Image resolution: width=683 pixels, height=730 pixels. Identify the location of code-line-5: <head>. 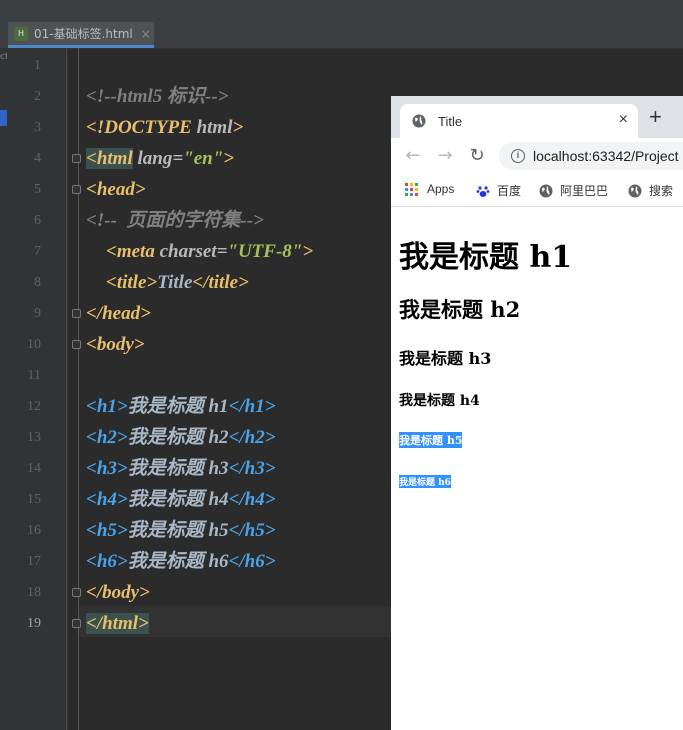
(116, 189).